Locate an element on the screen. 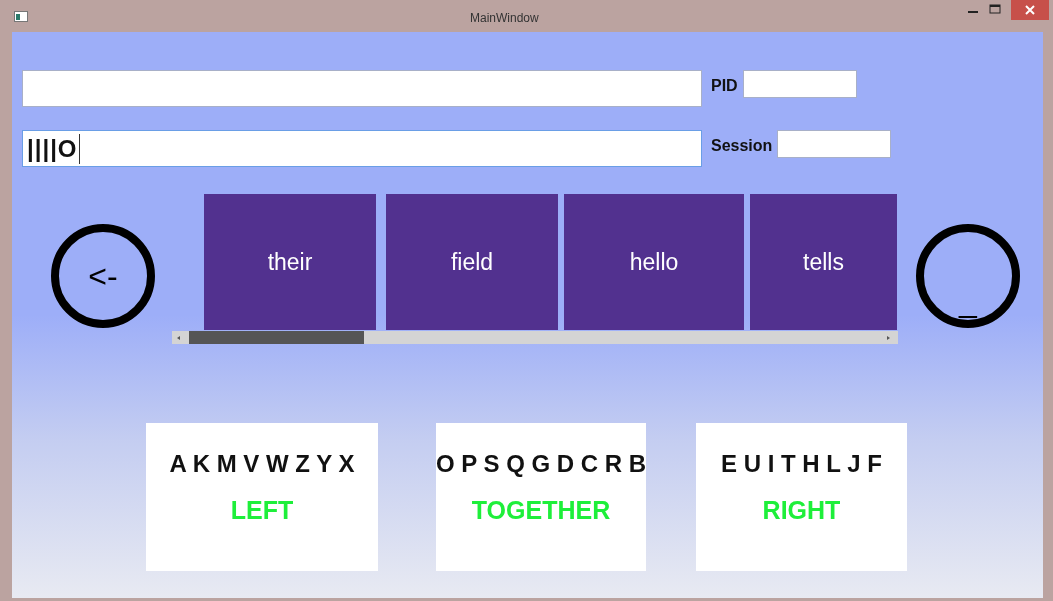 The width and height of the screenshot is (1053, 601). text-field: ||||O is located at coordinates (362, 148).